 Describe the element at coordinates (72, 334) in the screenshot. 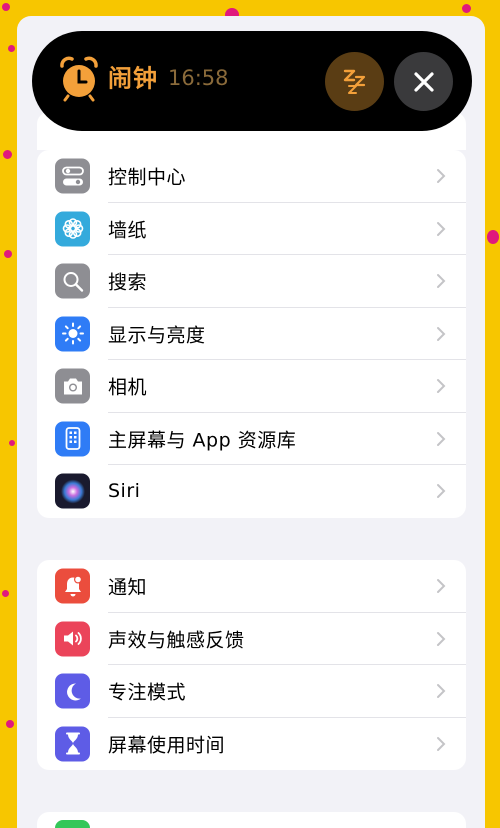

I see `brightness-sun-icon` at that location.